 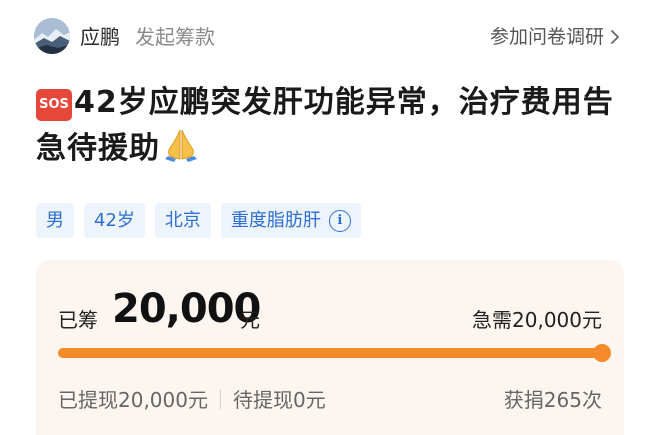 I want to click on mountain-landscape-avatar, so click(x=52, y=36).